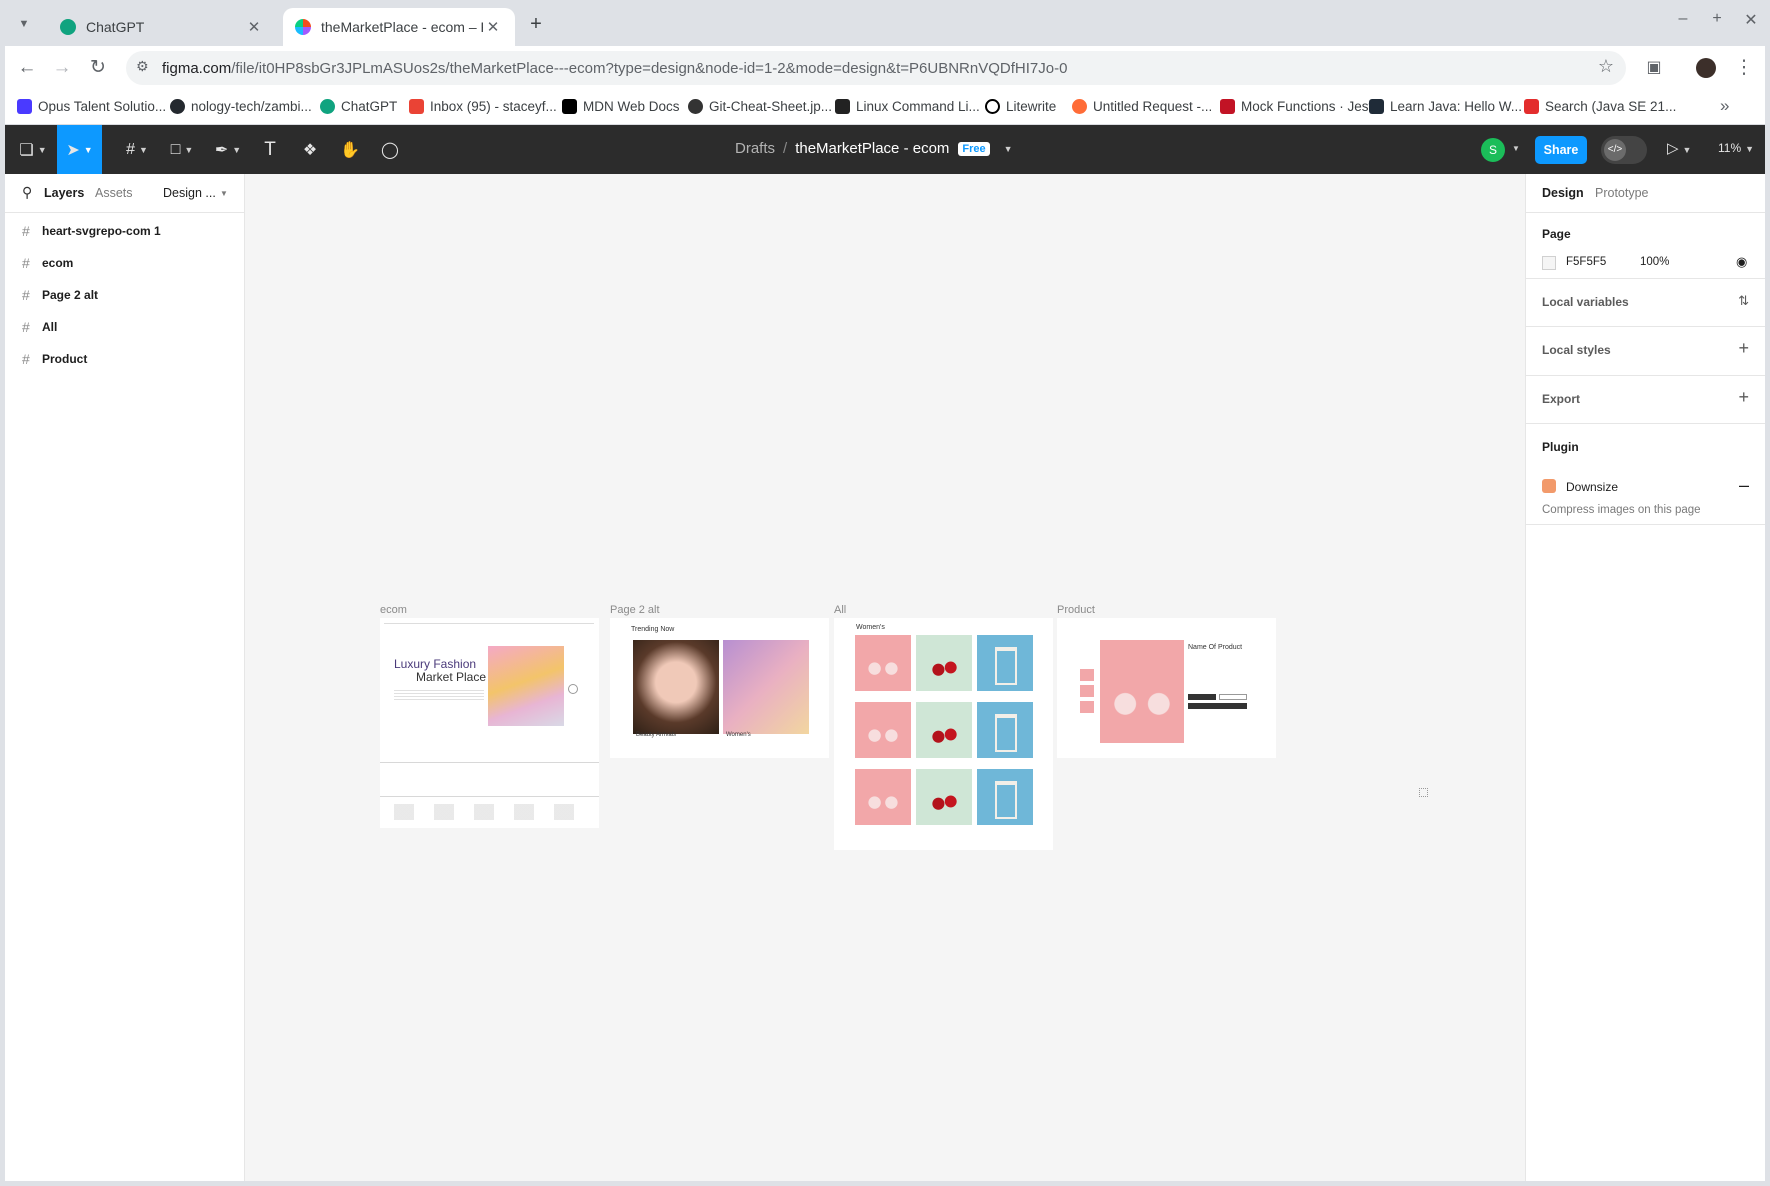  I want to click on text-tool: T, so click(270, 149).